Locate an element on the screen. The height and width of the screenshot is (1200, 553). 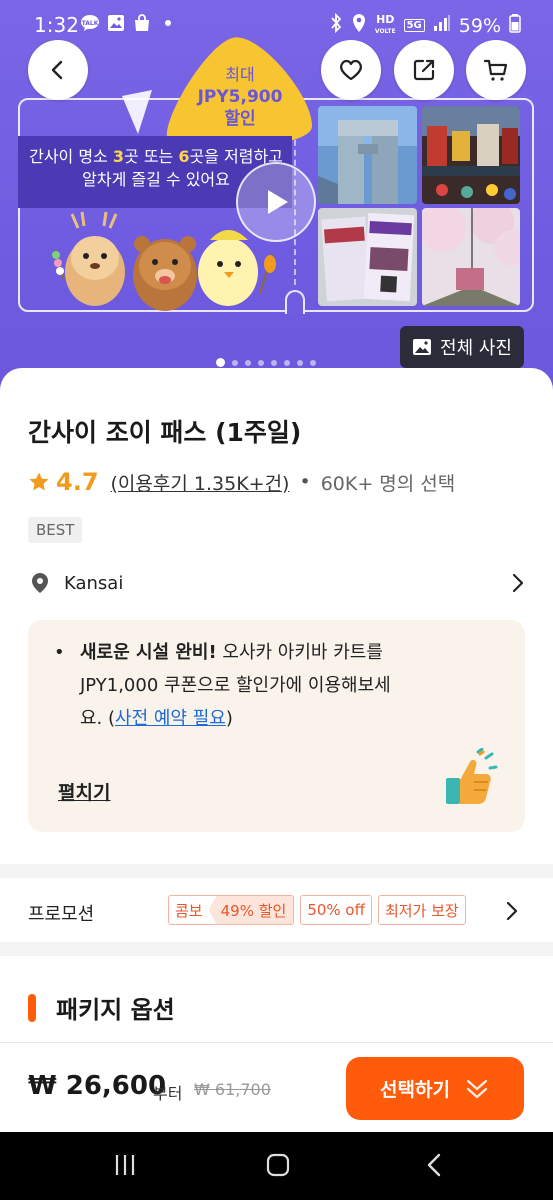
talk-icon: TALK is located at coordinates (90, 23).